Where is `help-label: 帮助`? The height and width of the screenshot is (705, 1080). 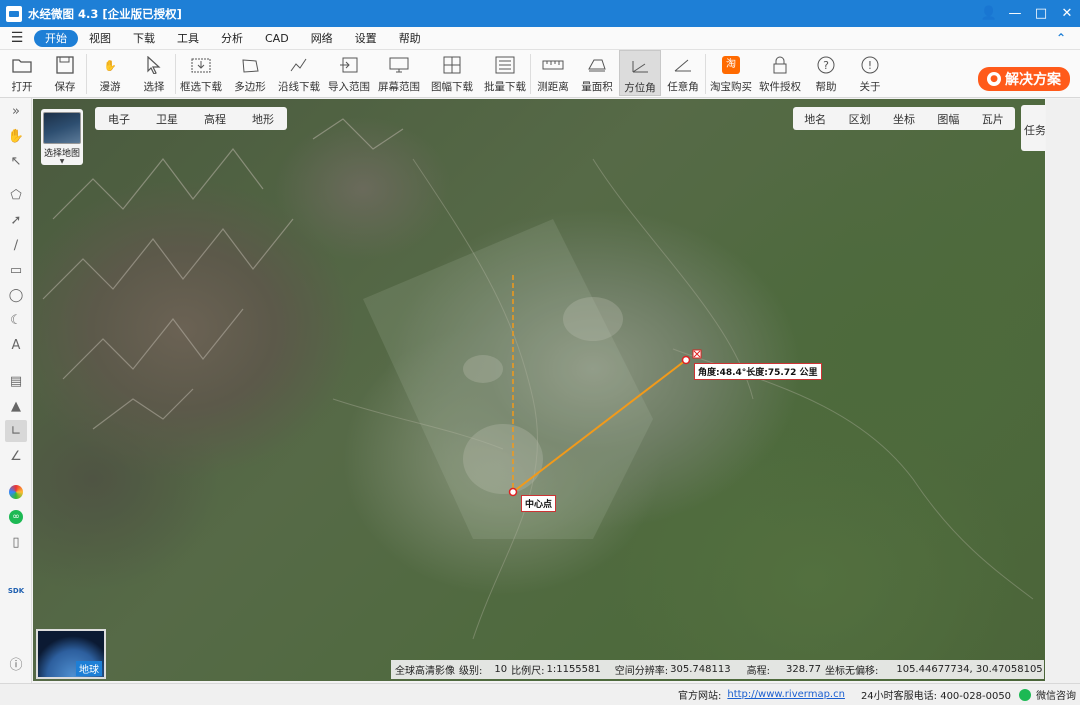 help-label: 帮助 is located at coordinates (826, 87).